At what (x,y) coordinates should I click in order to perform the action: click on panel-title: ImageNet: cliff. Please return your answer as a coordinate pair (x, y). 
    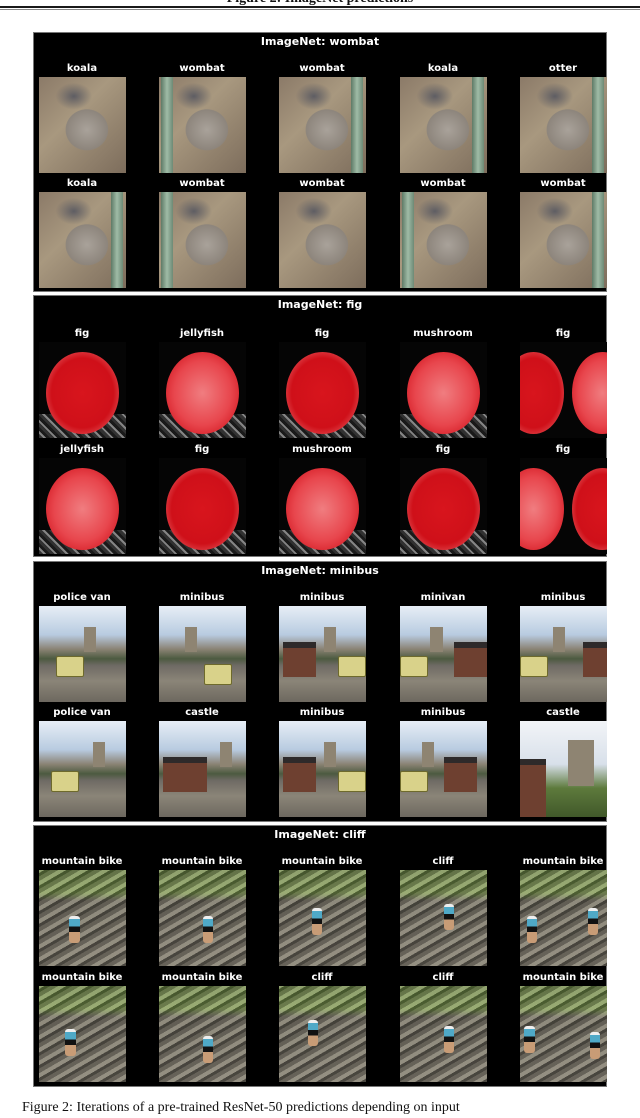
    Looking at the image, I should click on (320, 834).